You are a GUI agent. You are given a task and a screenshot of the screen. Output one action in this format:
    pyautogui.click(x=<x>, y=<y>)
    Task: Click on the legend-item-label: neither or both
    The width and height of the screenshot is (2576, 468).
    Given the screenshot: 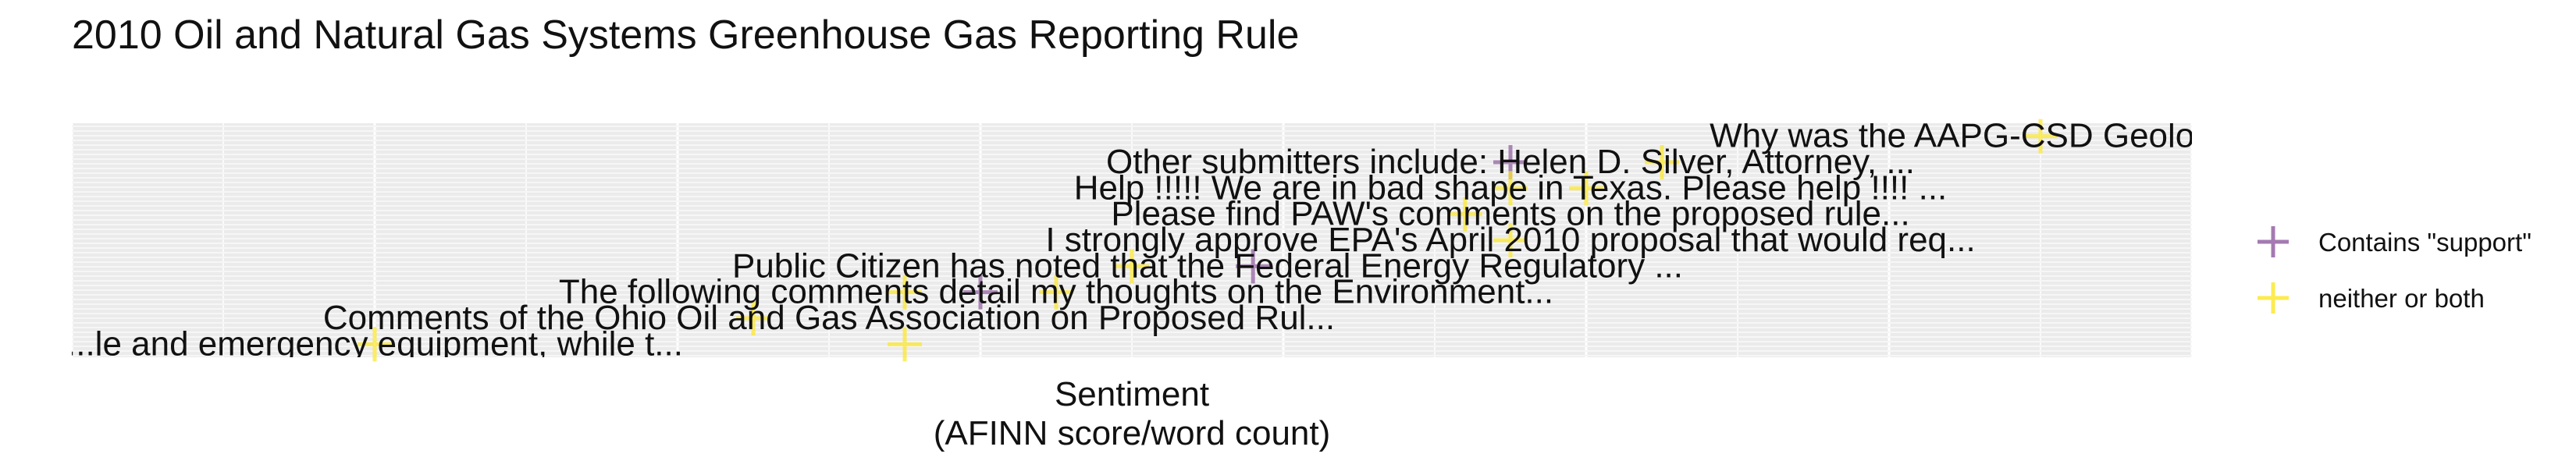 What is the action you would take?
    pyautogui.click(x=2401, y=299)
    